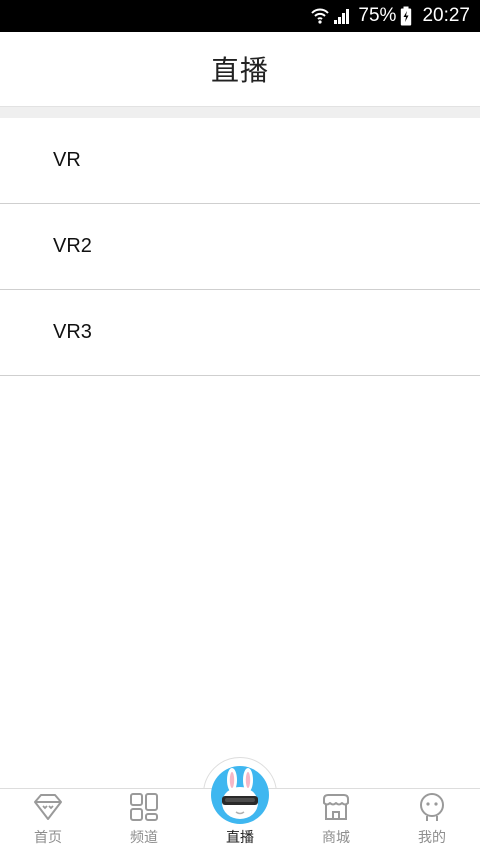 This screenshot has width=480, height=853. Describe the element at coordinates (240, 16) in the screenshot. I see `status-bar: 75% 20:27` at that location.